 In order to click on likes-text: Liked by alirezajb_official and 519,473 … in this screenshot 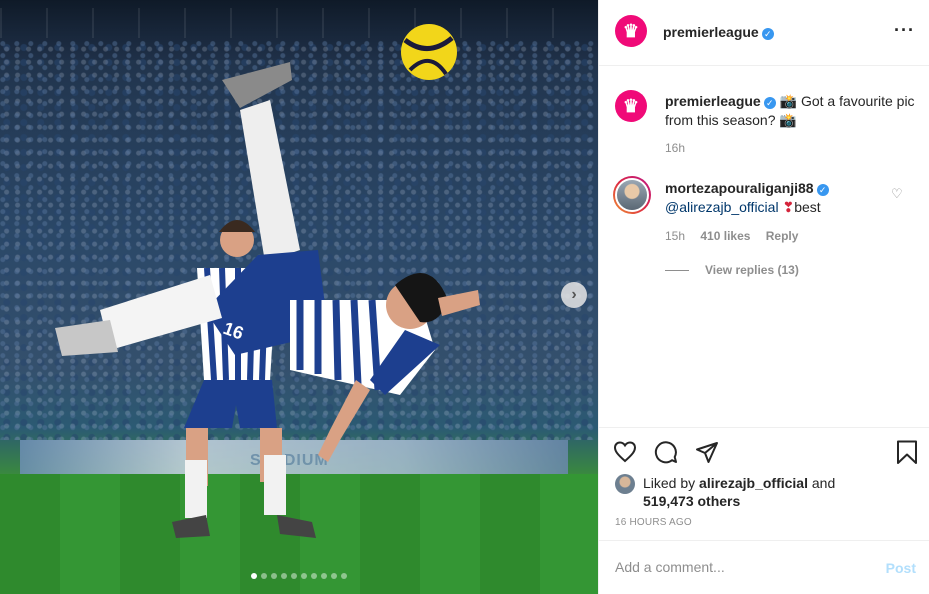, I will do `click(739, 492)`.